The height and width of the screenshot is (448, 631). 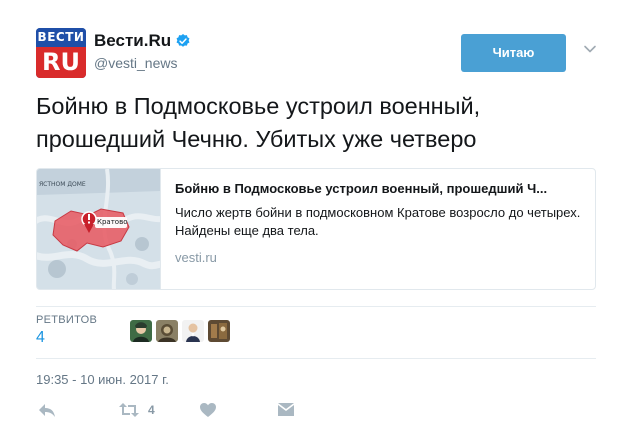 I want to click on envelope-icon, so click(x=285, y=409).